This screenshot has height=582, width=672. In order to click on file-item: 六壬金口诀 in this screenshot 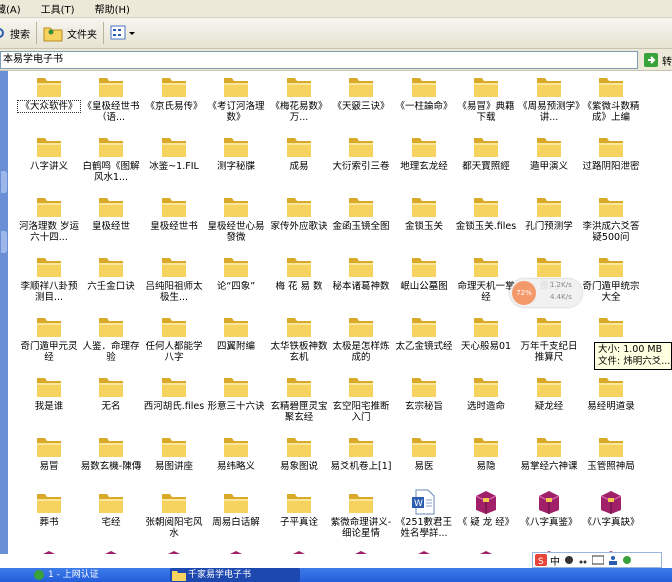, I will do `click(111, 272)`.